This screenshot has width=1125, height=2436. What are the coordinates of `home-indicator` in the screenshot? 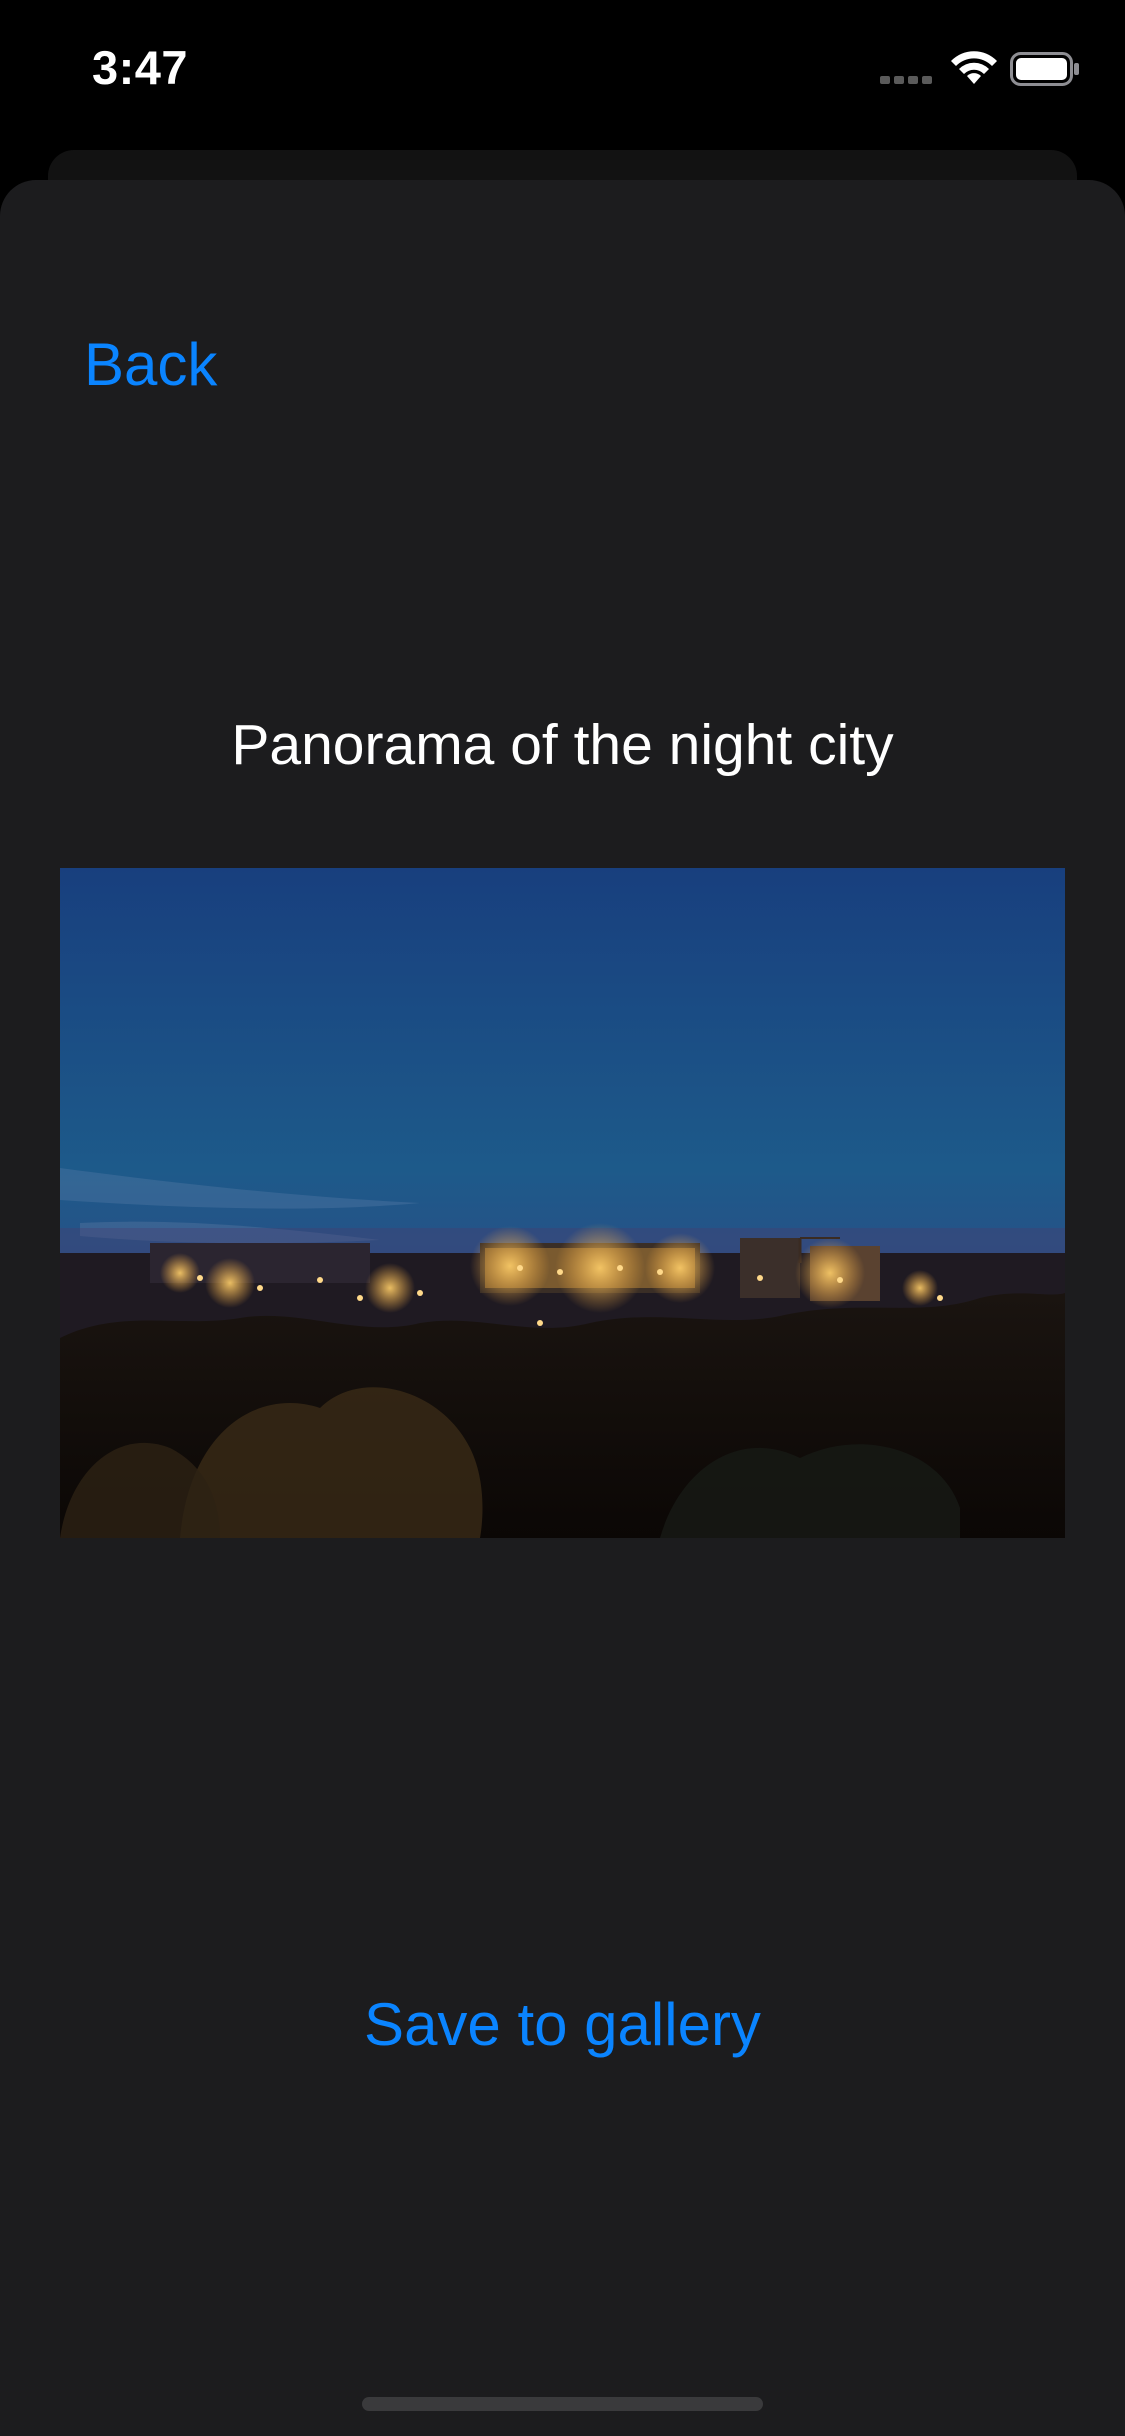 It's located at (562, 2404).